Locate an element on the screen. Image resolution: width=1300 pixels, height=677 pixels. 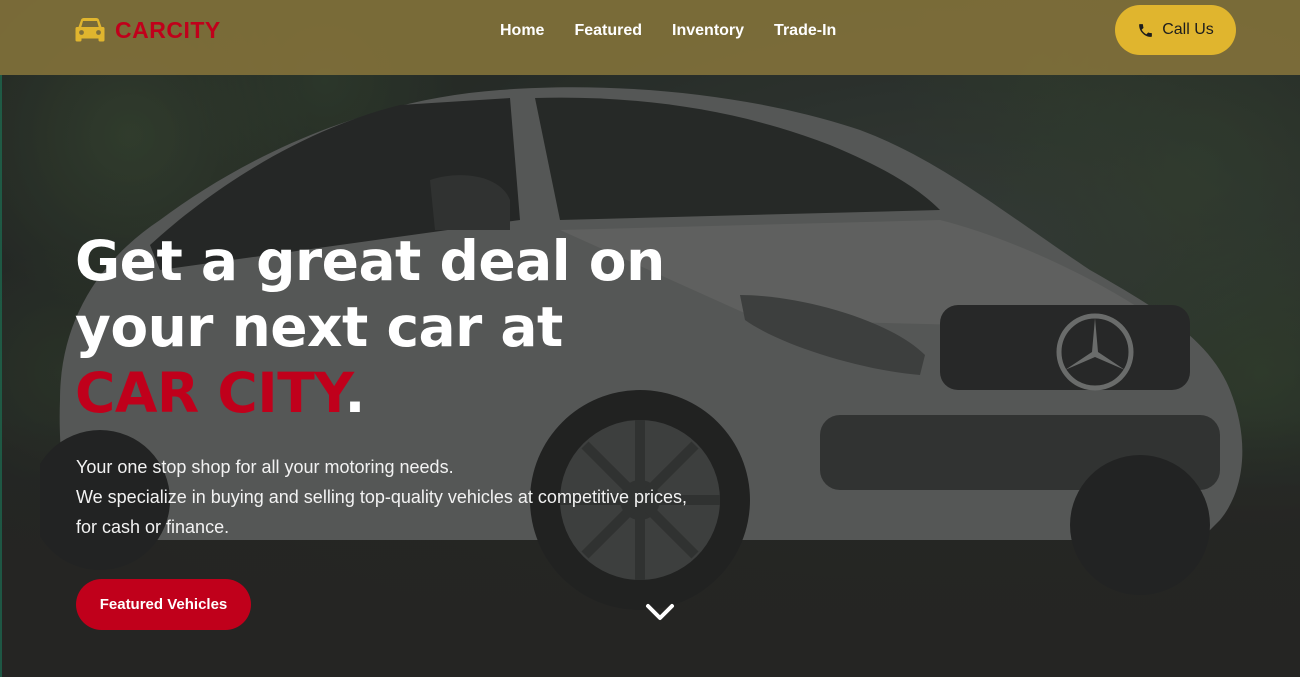
main-nav: Home Featured Inventory Trade-In is located at coordinates (668, 31).